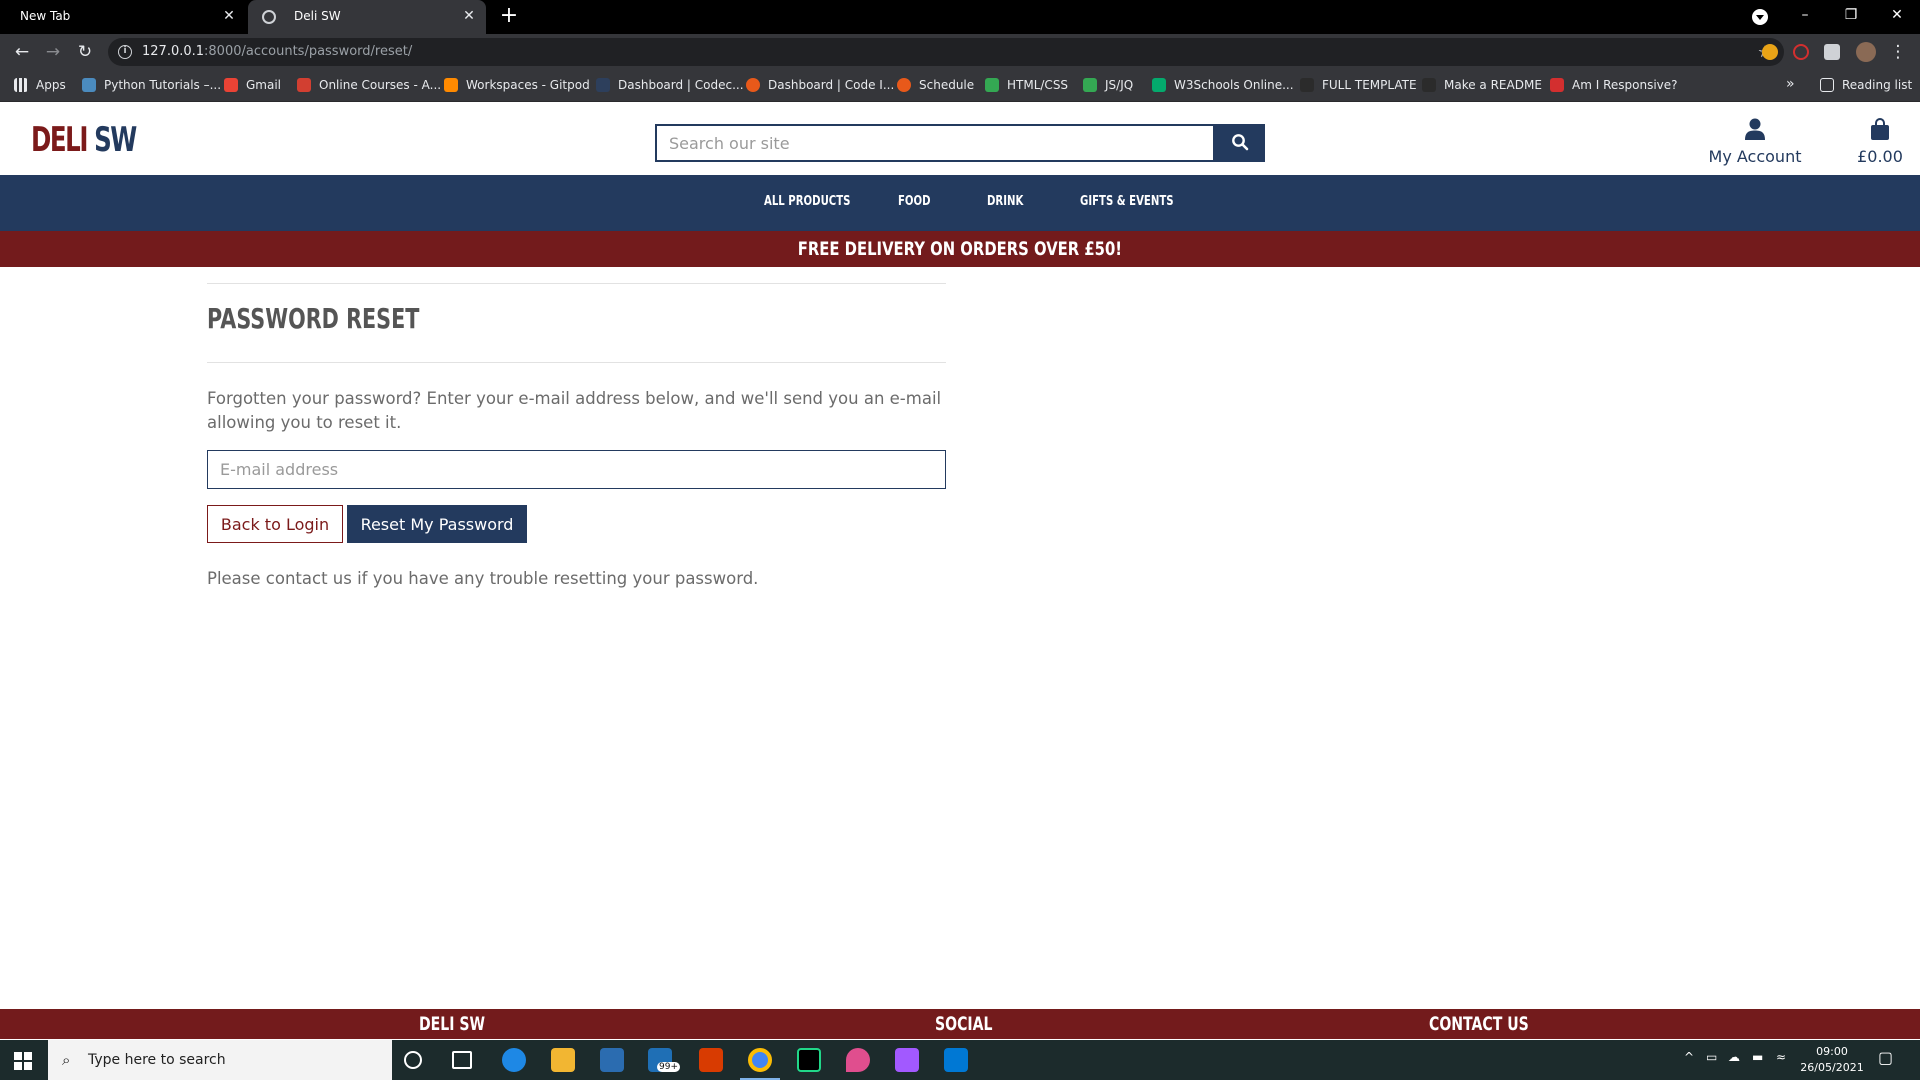  Describe the element at coordinates (367, 17) in the screenshot. I see `tab-deli-sw: Deli SW ✕` at that location.